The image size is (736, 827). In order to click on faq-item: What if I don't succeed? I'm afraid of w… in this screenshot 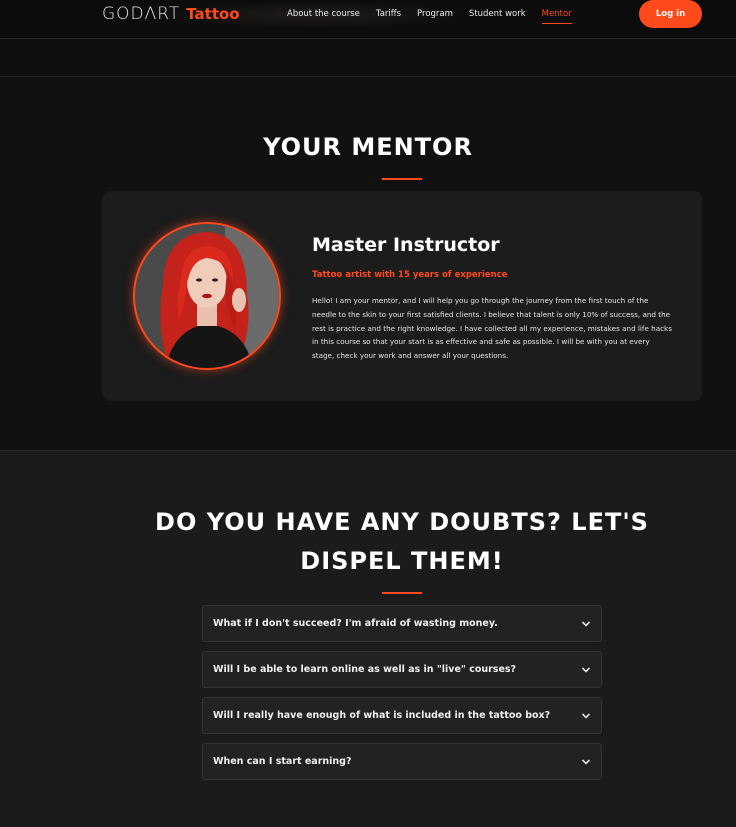, I will do `click(402, 623)`.